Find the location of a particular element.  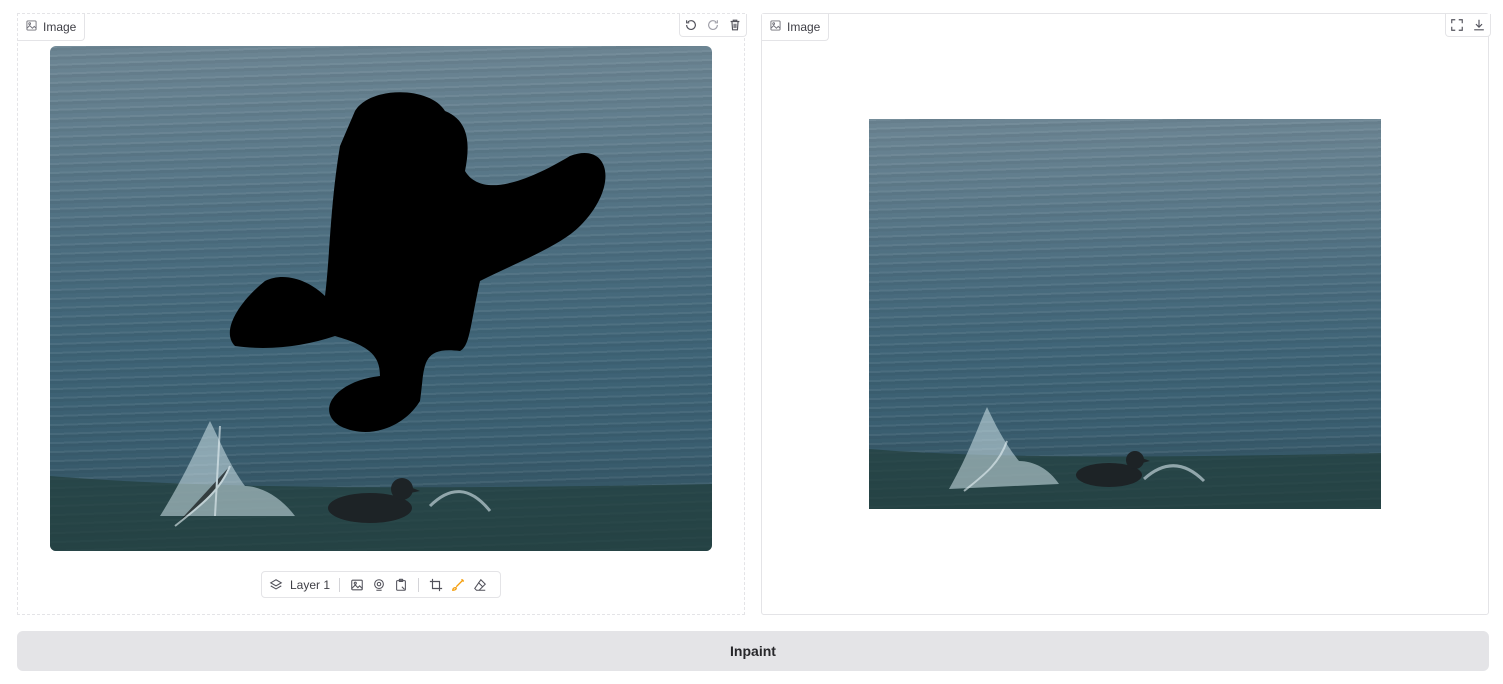

webcam-icon is located at coordinates (379, 585).